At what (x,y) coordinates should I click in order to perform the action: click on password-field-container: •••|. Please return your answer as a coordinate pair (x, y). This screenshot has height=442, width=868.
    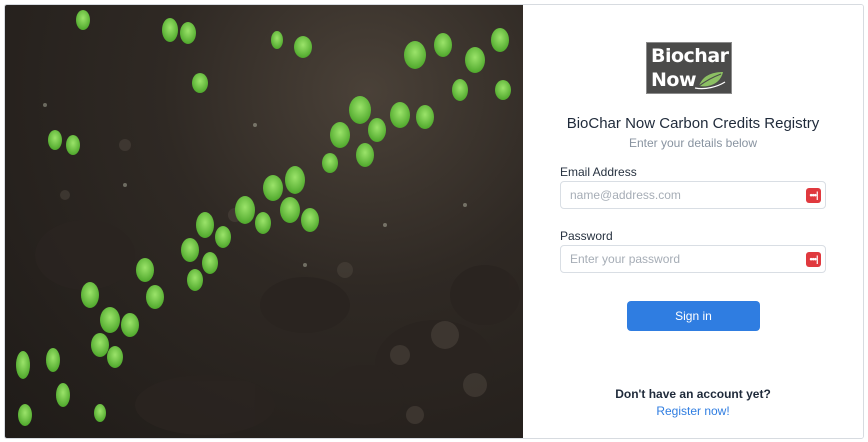
    Looking at the image, I should click on (693, 259).